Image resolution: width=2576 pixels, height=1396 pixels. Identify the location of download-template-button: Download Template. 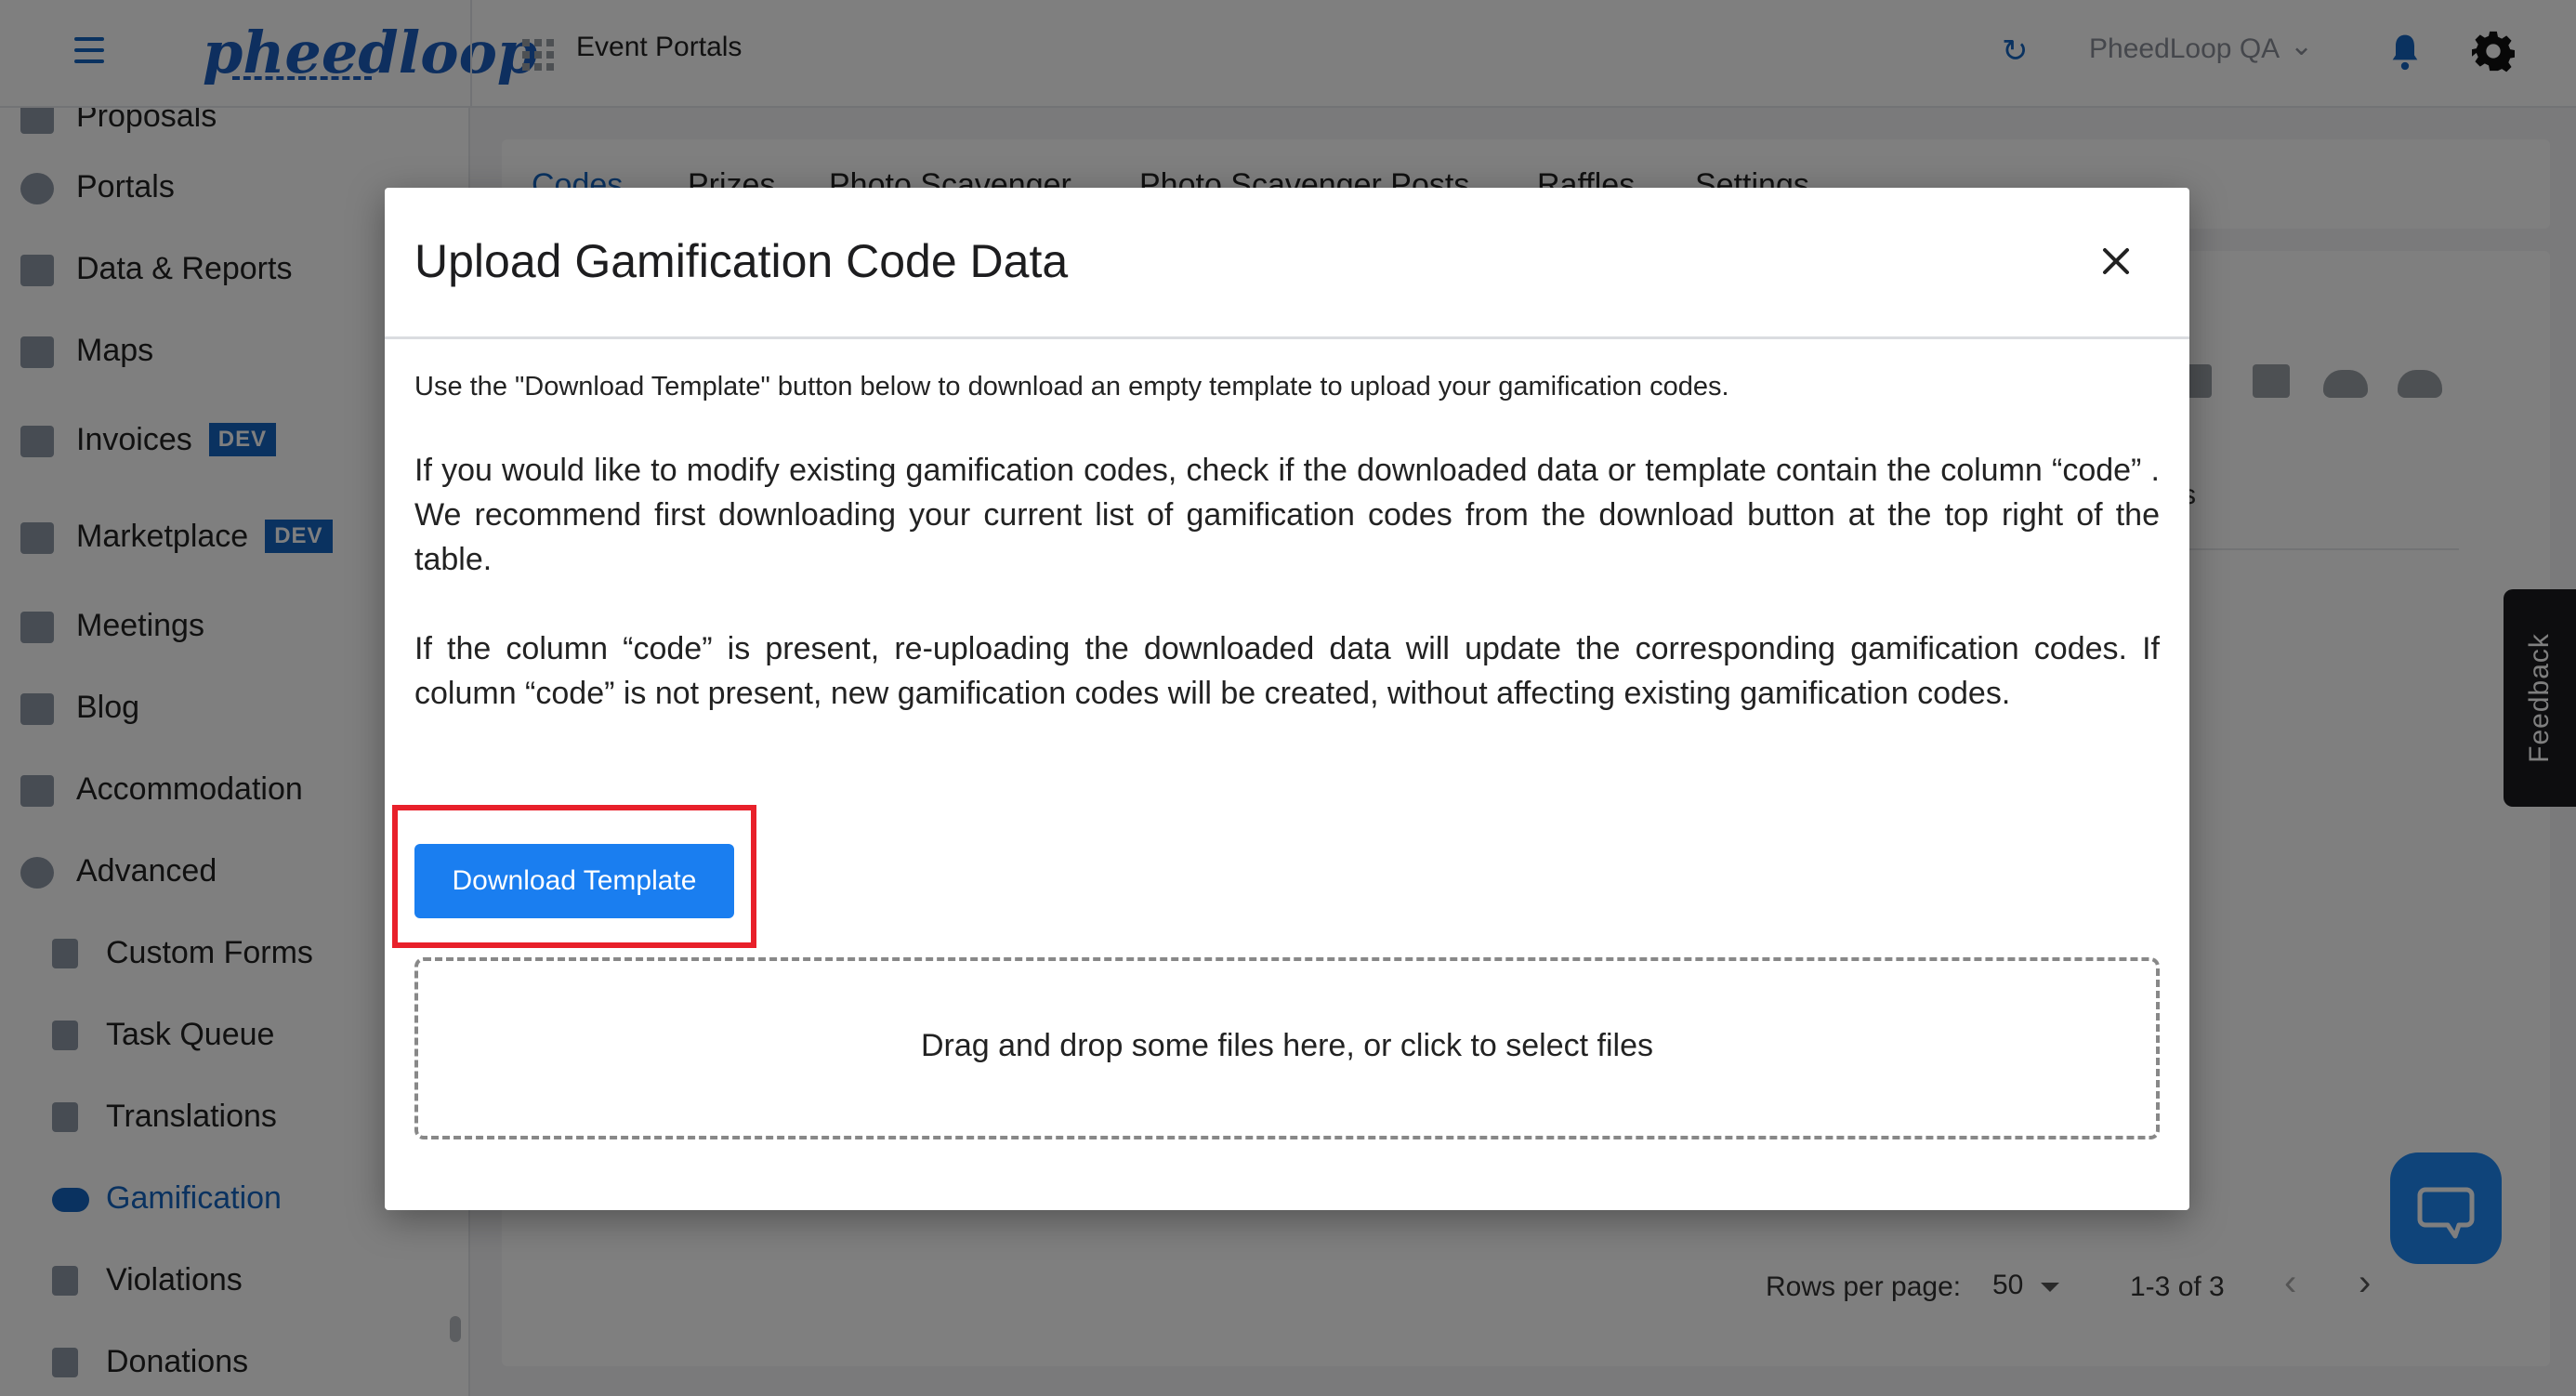
(574, 881).